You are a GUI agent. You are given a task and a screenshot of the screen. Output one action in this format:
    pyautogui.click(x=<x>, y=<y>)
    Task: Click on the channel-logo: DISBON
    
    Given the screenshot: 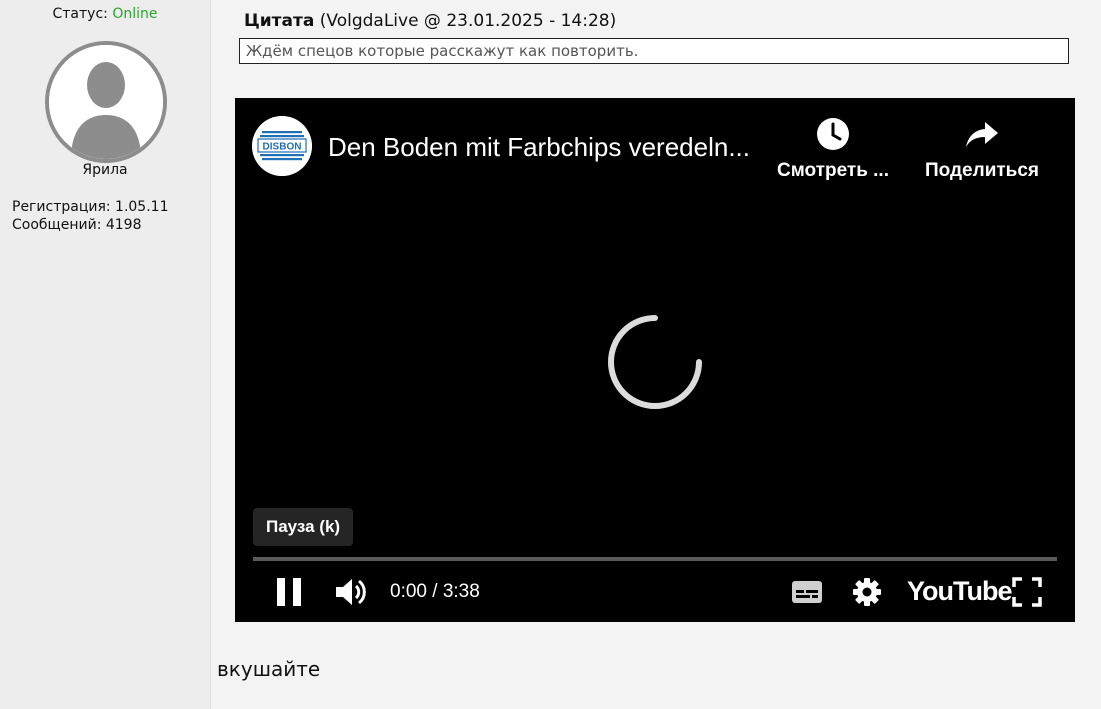 What is the action you would take?
    pyautogui.click(x=282, y=146)
    